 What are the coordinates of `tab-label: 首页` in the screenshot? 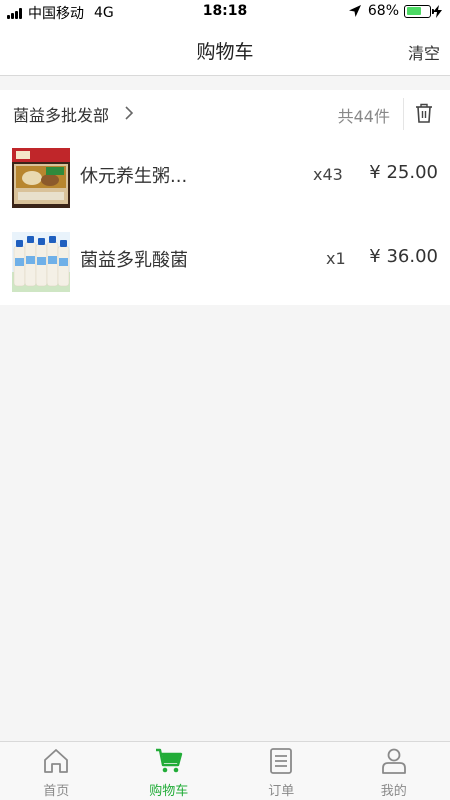 It's located at (56, 791).